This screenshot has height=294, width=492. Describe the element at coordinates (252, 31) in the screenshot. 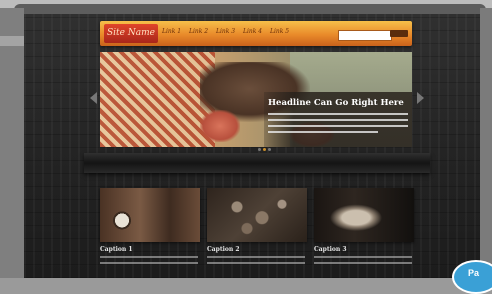

I see `nav-link-4: Link 4` at that location.